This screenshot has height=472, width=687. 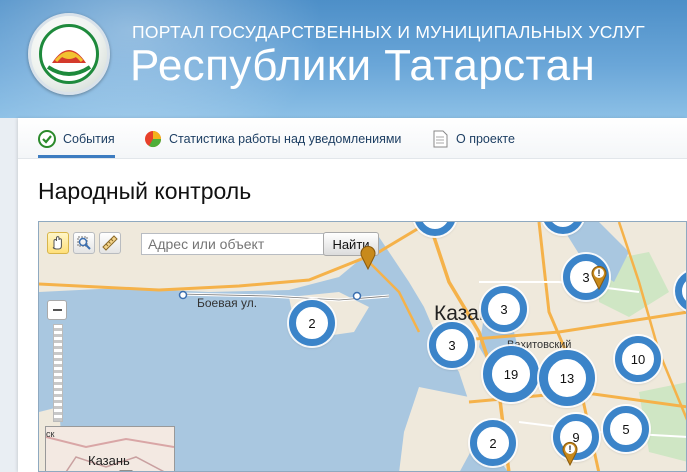 What do you see at coordinates (485, 139) in the screenshot?
I see `nav-item-label: О проекте` at bounding box center [485, 139].